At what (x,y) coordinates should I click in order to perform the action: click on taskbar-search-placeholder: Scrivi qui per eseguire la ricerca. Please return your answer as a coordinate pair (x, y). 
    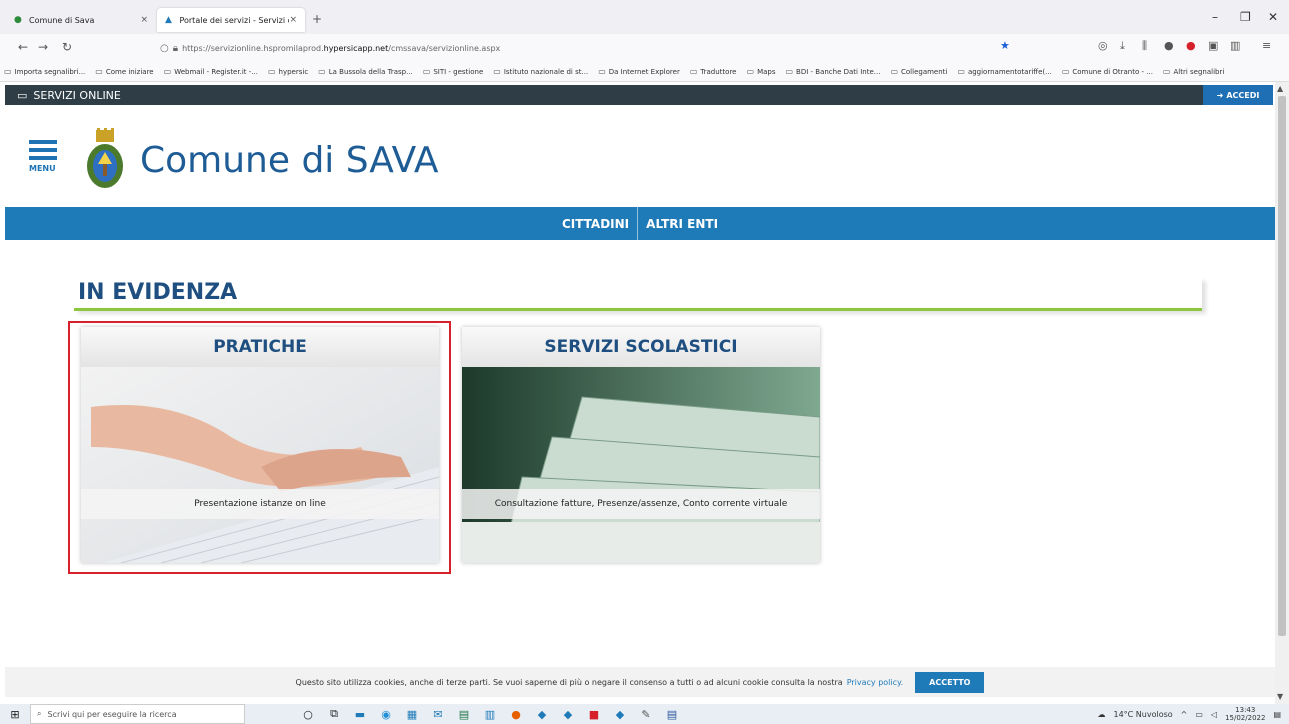
    Looking at the image, I should click on (112, 714).